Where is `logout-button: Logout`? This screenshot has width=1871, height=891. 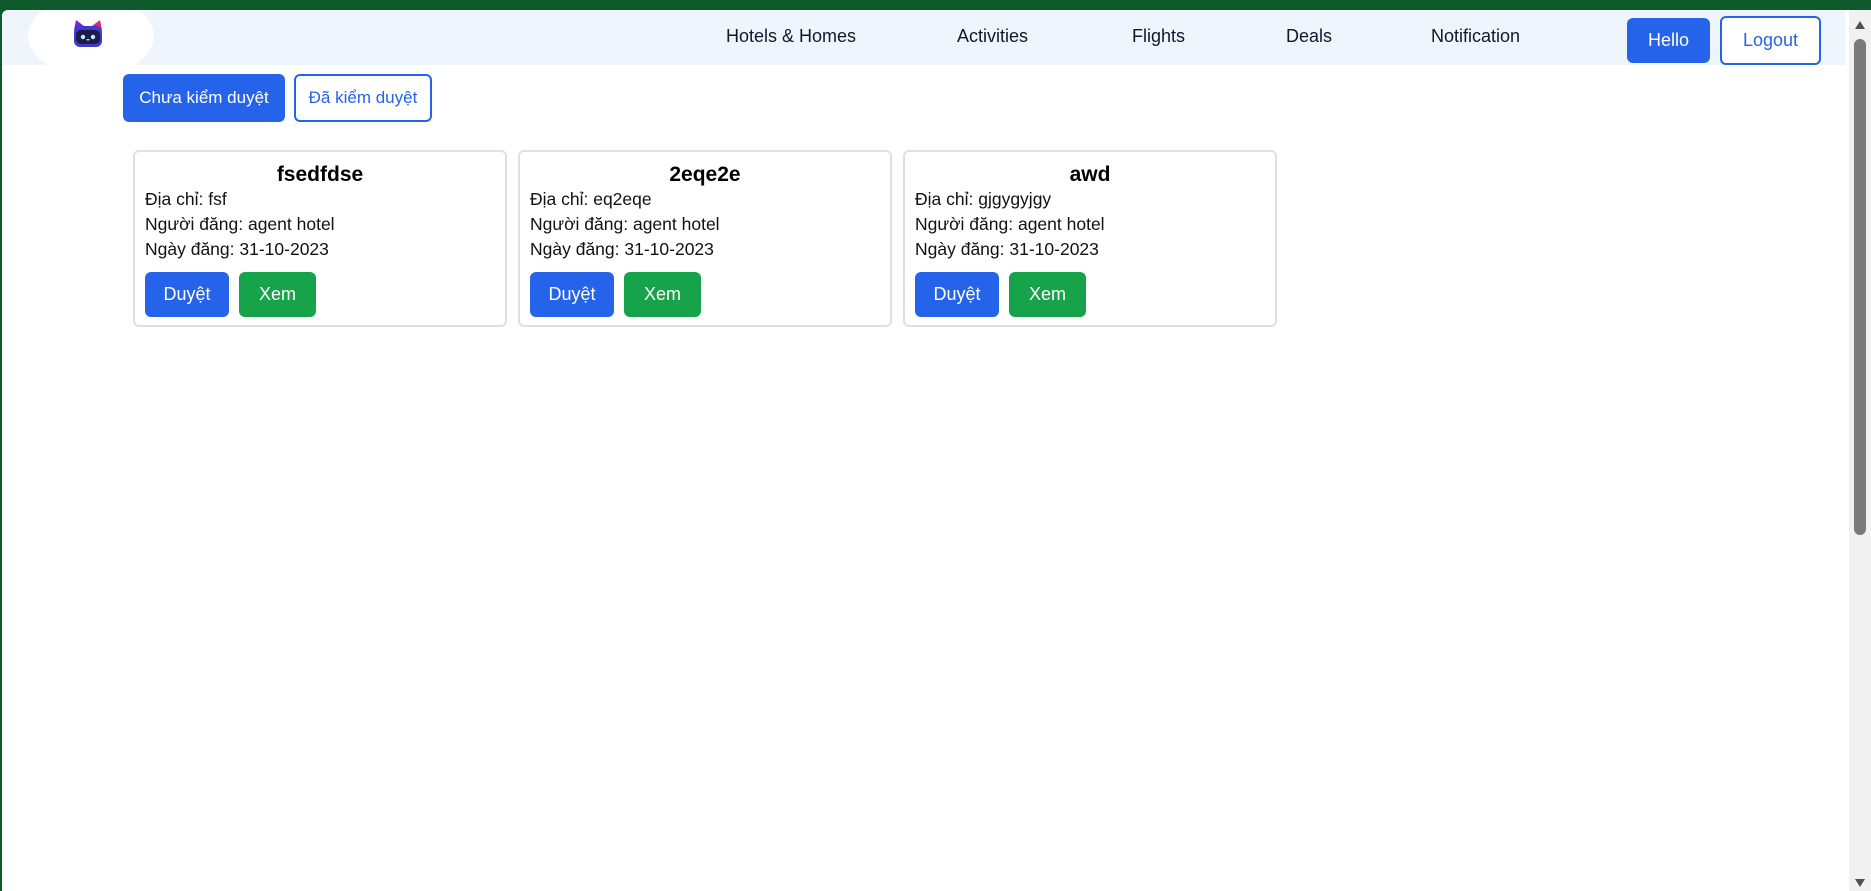 logout-button: Logout is located at coordinates (1770, 40).